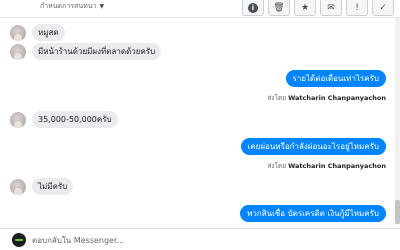  What do you see at coordinates (335, 78) in the screenshot?
I see `outgoing-message: รายได้ต่อเดือนเท่าไรครับ` at bounding box center [335, 78].